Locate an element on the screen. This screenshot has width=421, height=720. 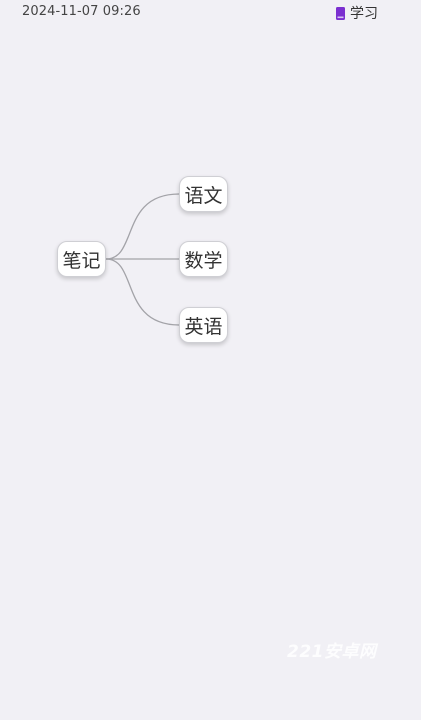
child-node-math: 数学 is located at coordinates (203, 259).